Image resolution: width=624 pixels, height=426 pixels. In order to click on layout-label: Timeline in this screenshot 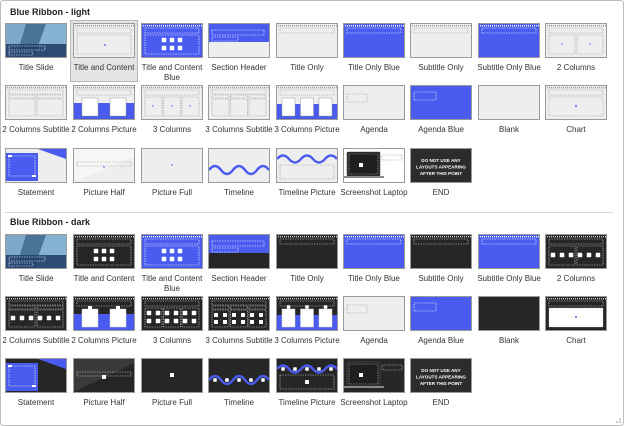, I will do `click(239, 192)`.